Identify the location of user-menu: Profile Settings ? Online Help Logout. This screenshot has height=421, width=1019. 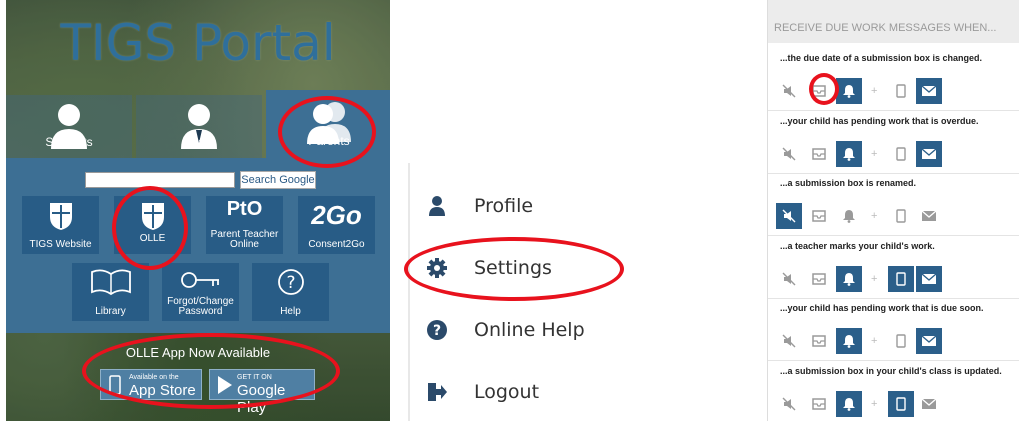
(522, 292).